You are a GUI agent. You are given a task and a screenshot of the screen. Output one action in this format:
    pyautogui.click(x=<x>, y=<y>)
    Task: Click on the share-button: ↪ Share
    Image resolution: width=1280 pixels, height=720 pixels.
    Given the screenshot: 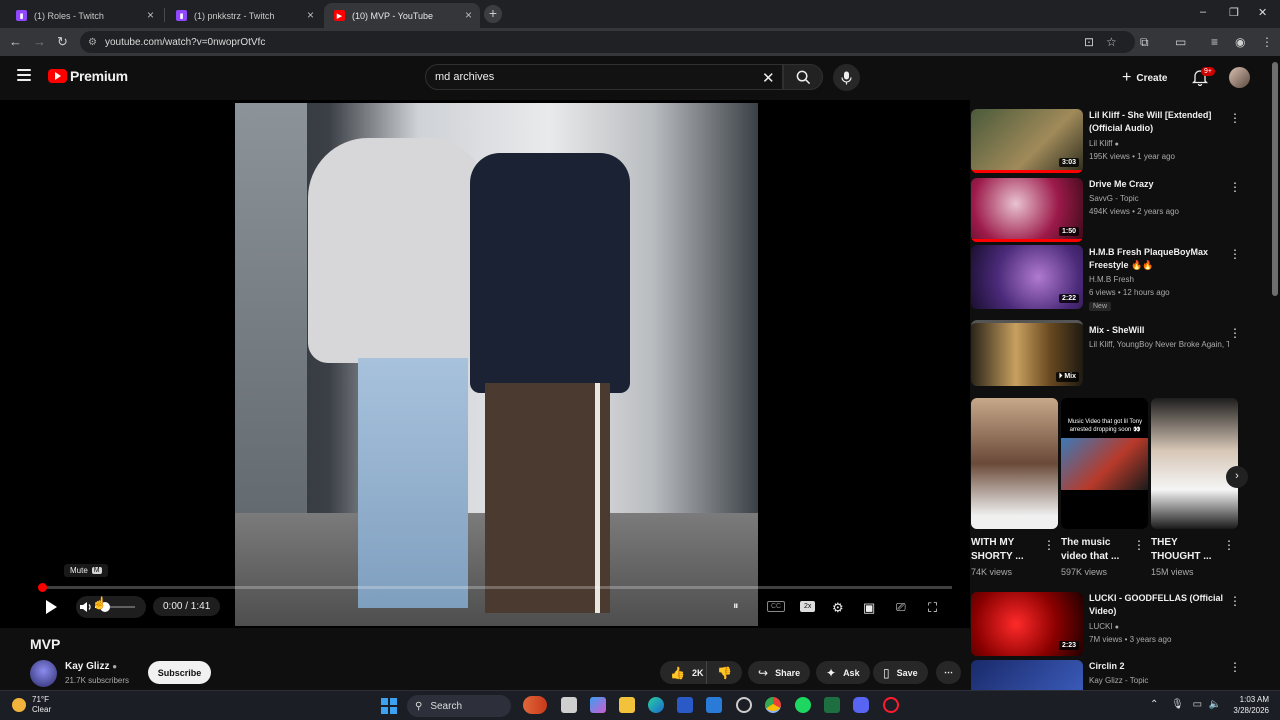 What is the action you would take?
    pyautogui.click(x=779, y=672)
    